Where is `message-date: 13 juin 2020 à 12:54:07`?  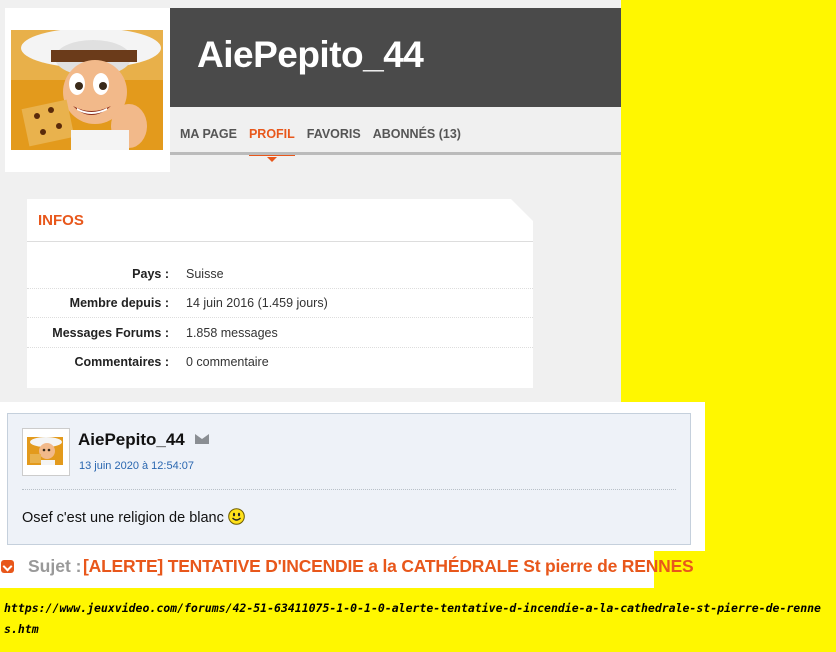
message-date: 13 juin 2020 à 12:54:07 is located at coordinates (136, 466).